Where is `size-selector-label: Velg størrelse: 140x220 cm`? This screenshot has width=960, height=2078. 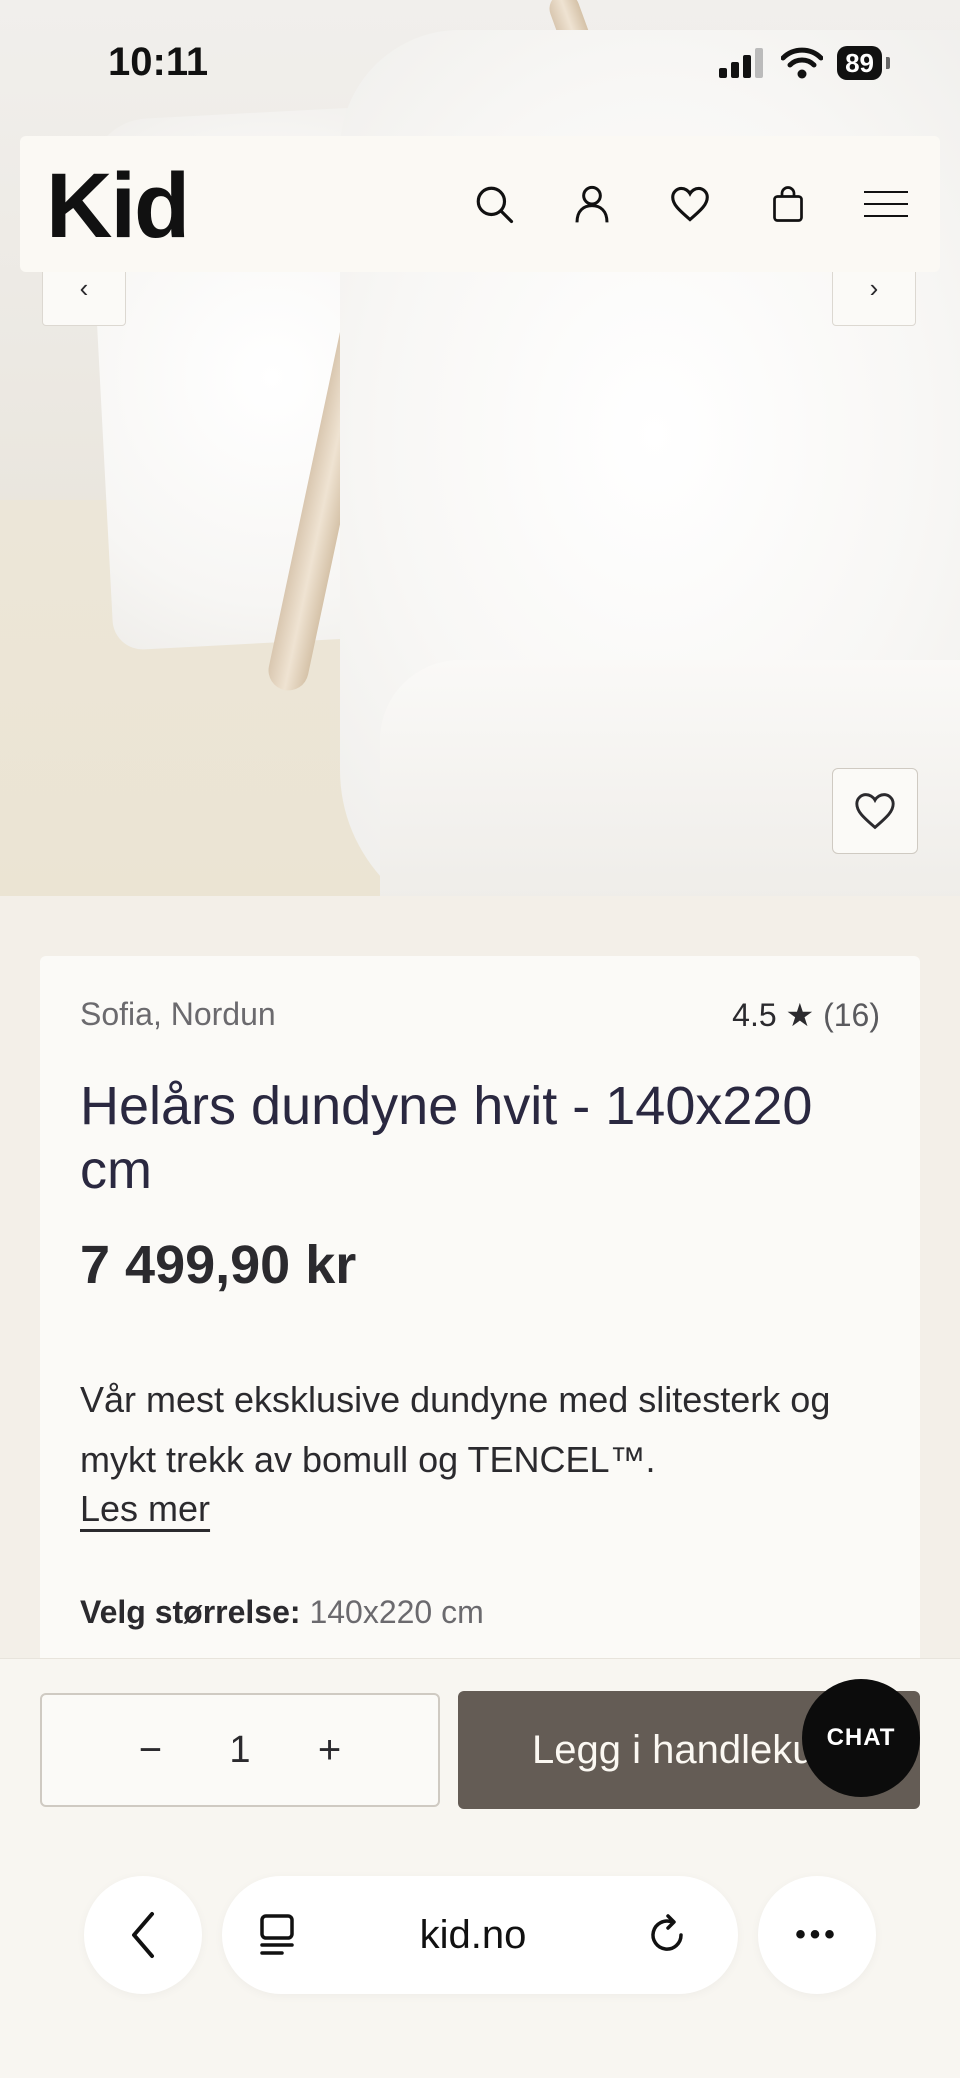 size-selector-label: Velg størrelse: 140x220 cm is located at coordinates (282, 1612).